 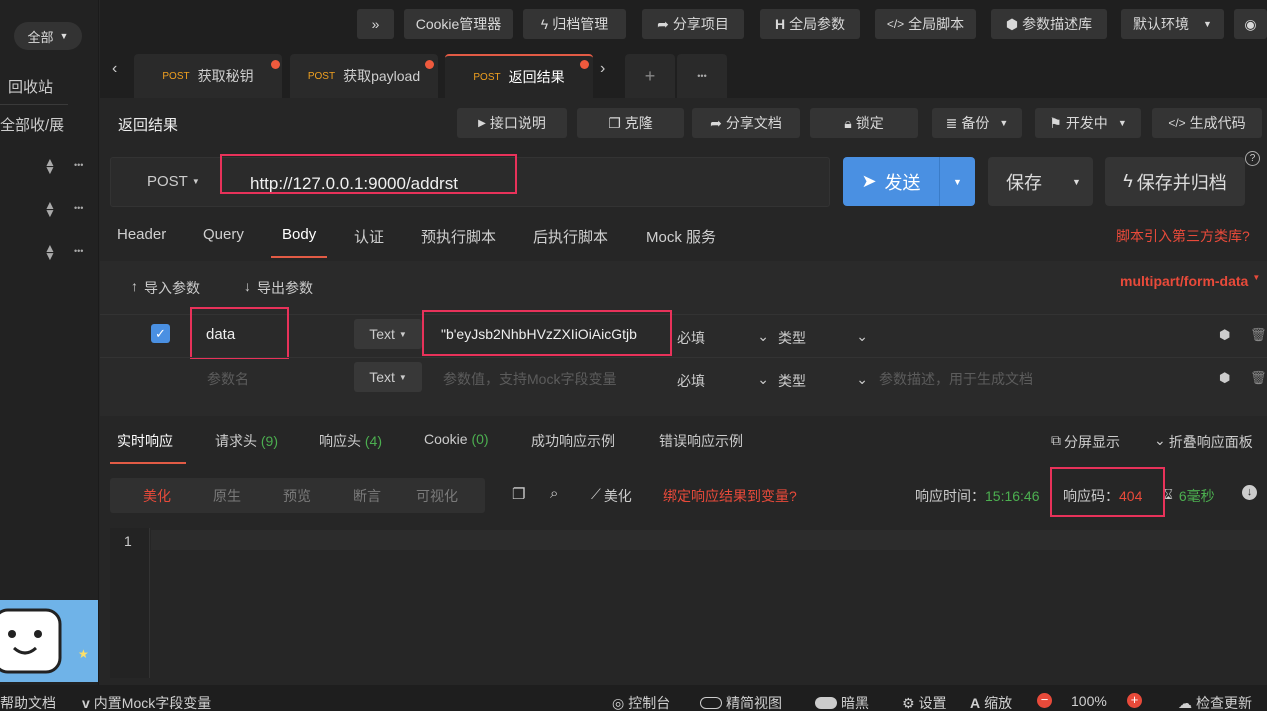 What do you see at coordinates (350, 441) in the screenshot?
I see `tab-response-headers: 响应头 (4)` at bounding box center [350, 441].